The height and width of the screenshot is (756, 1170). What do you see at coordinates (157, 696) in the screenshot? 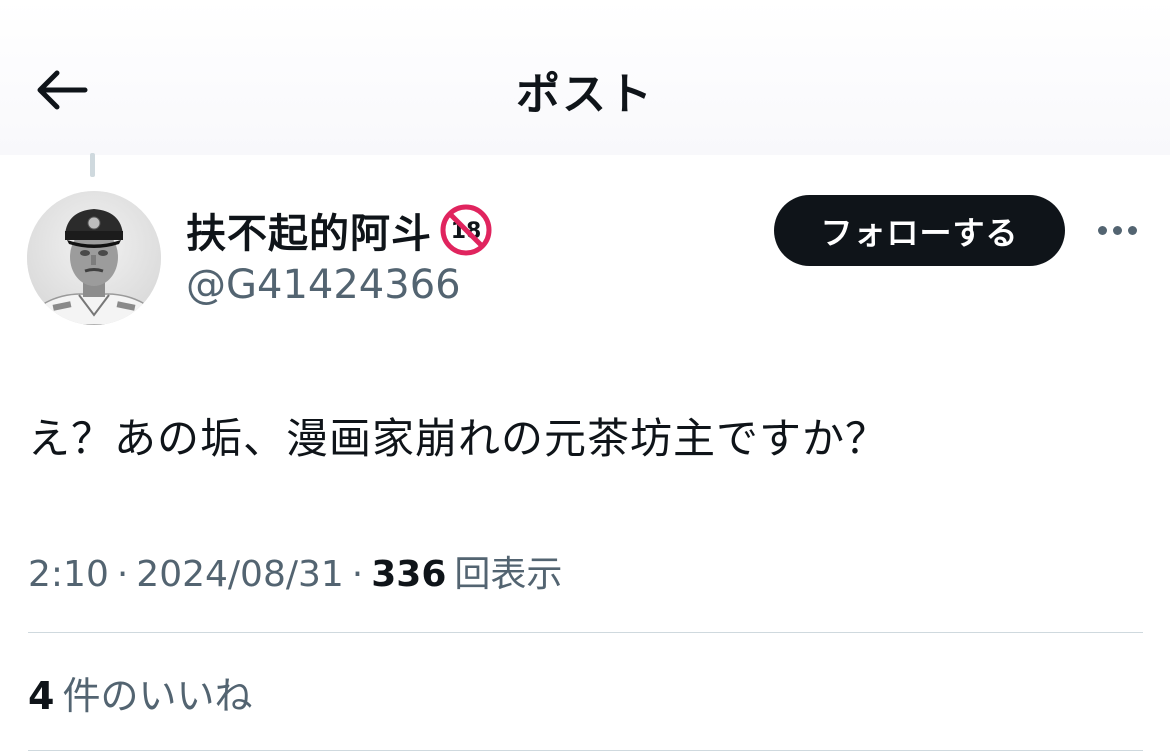
I see `likes-label: 件のいいね` at bounding box center [157, 696].